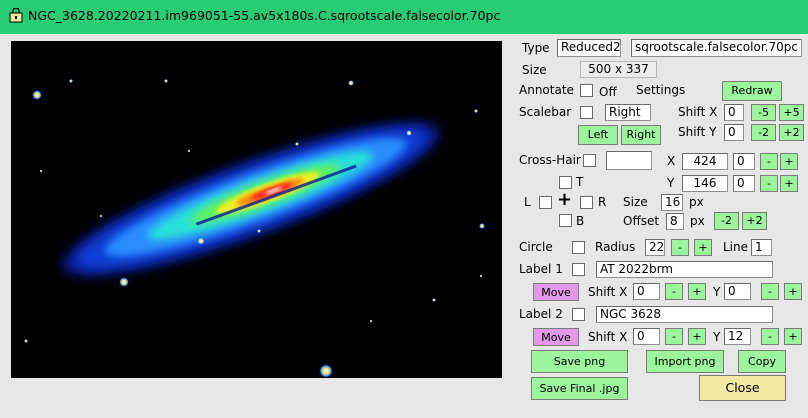  Describe the element at coordinates (536, 48) in the screenshot. I see `type-label: Type` at that location.